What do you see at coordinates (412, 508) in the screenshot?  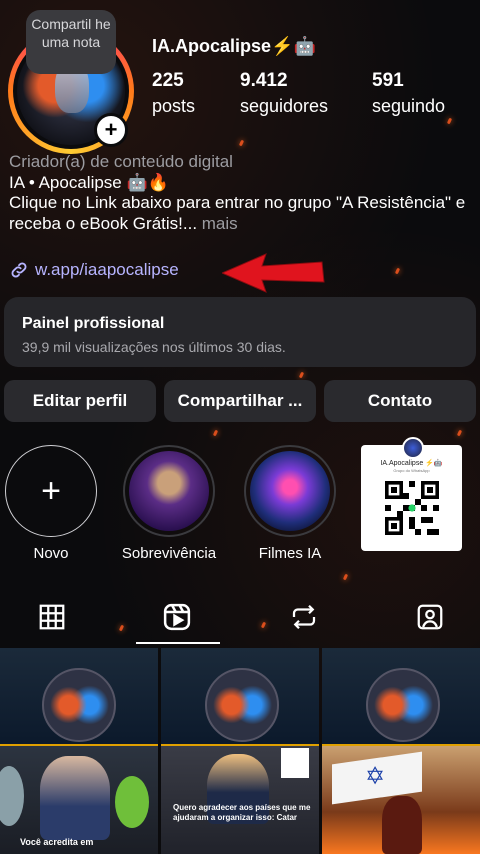 I see `qr-code-icon` at bounding box center [412, 508].